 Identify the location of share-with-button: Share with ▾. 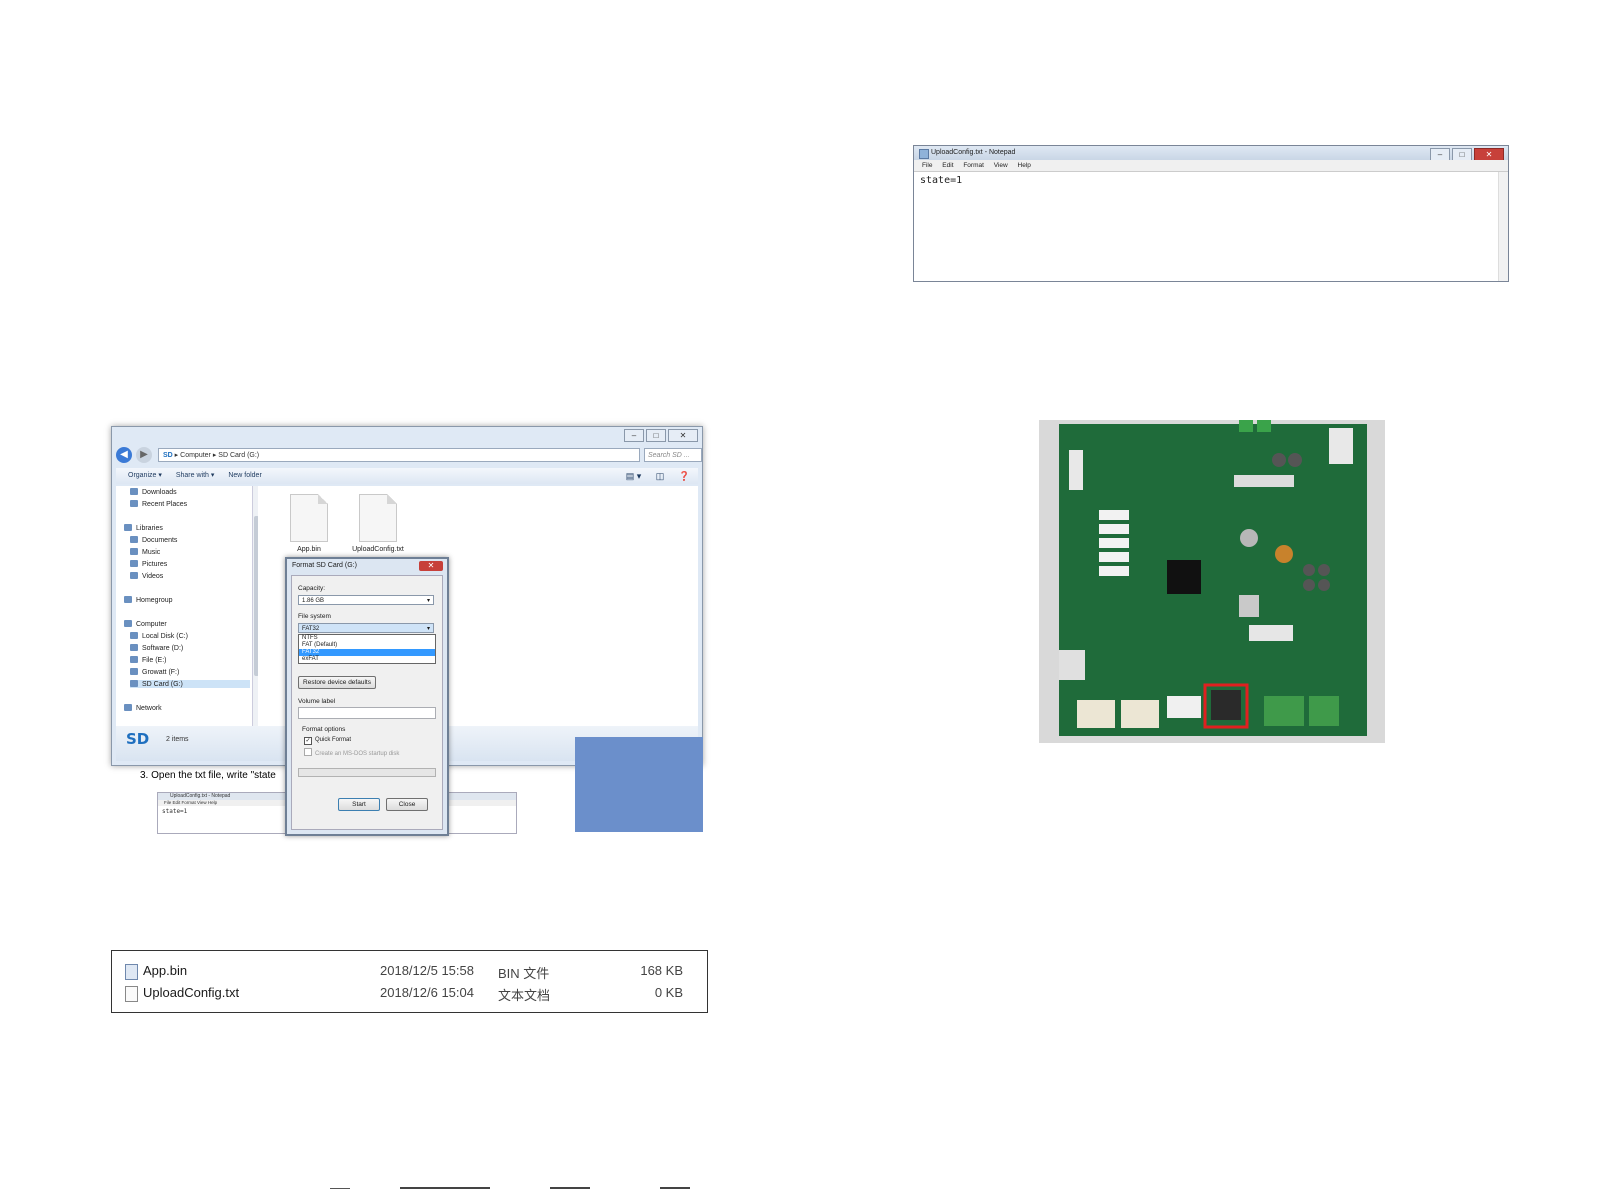
(195, 475).